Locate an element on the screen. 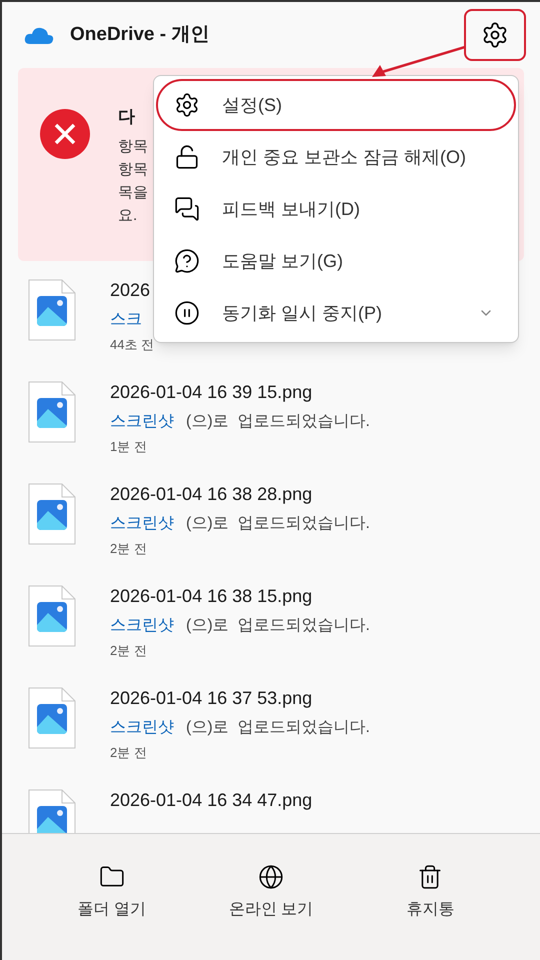 The height and width of the screenshot is (960, 540). file-name: 2026-01-04 16 37 53.png is located at coordinates (212, 698).